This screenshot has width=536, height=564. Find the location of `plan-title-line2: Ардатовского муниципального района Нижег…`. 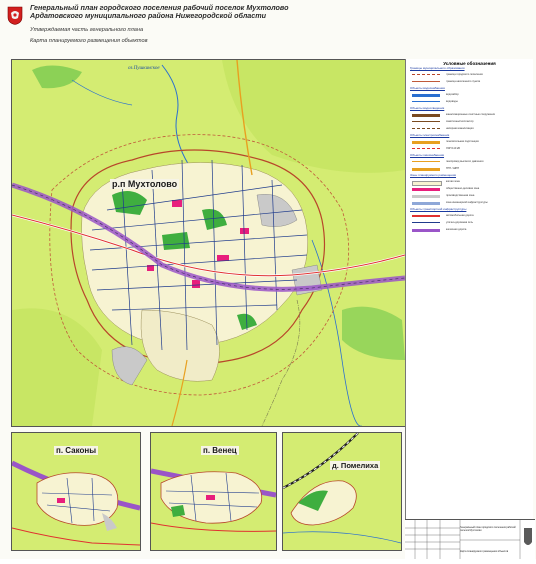

plan-title-line2: Ардатовского муниципального района Нижег… is located at coordinates (148, 16).